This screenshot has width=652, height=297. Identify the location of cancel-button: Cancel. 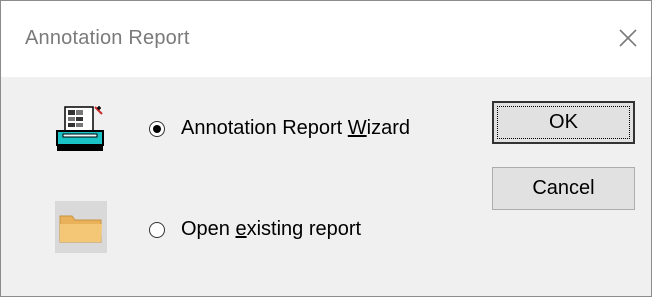
(563, 188).